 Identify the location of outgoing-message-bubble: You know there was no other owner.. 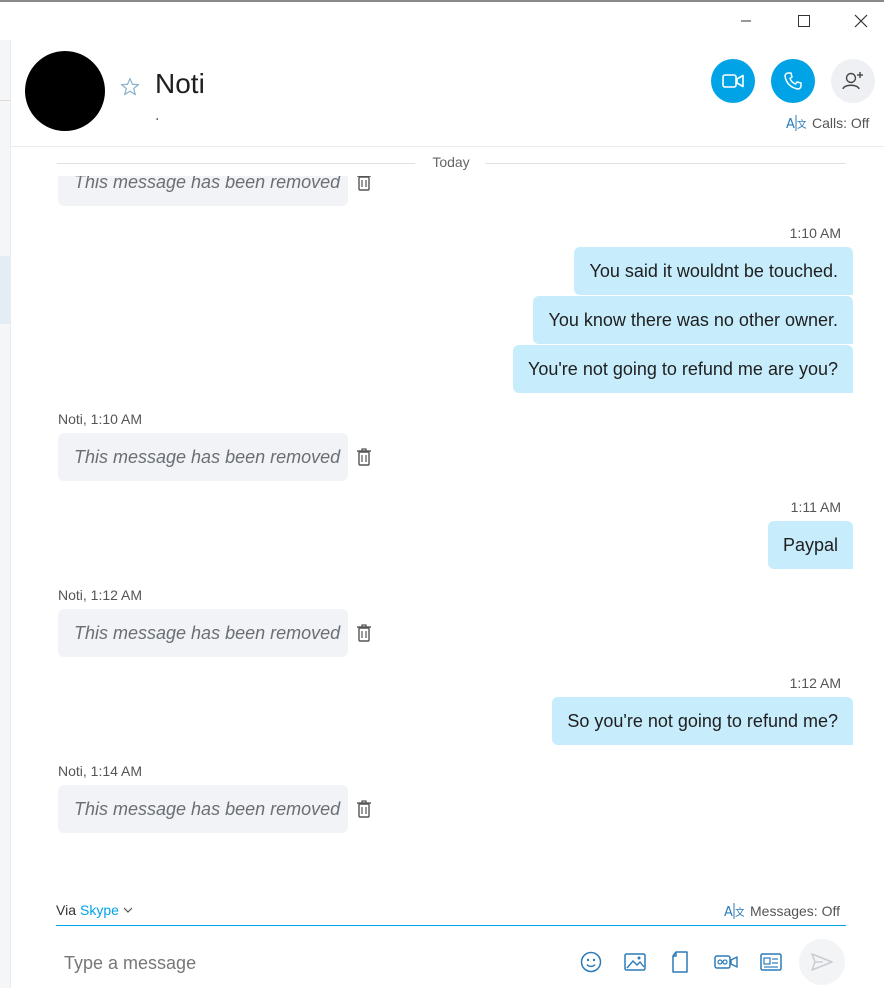
(693, 320).